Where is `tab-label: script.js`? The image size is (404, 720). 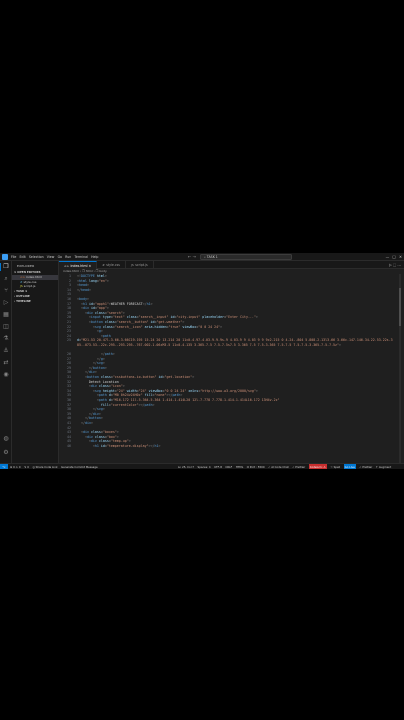 tab-label: script.js is located at coordinates (141, 265).